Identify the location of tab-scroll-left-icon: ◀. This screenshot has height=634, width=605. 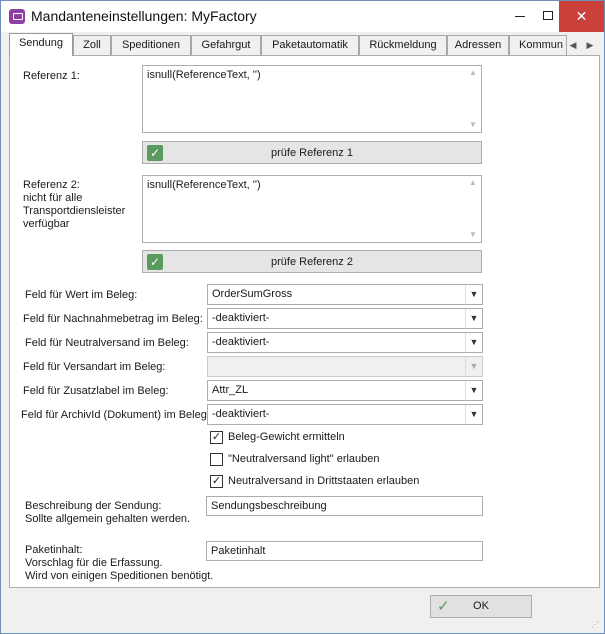
(573, 45).